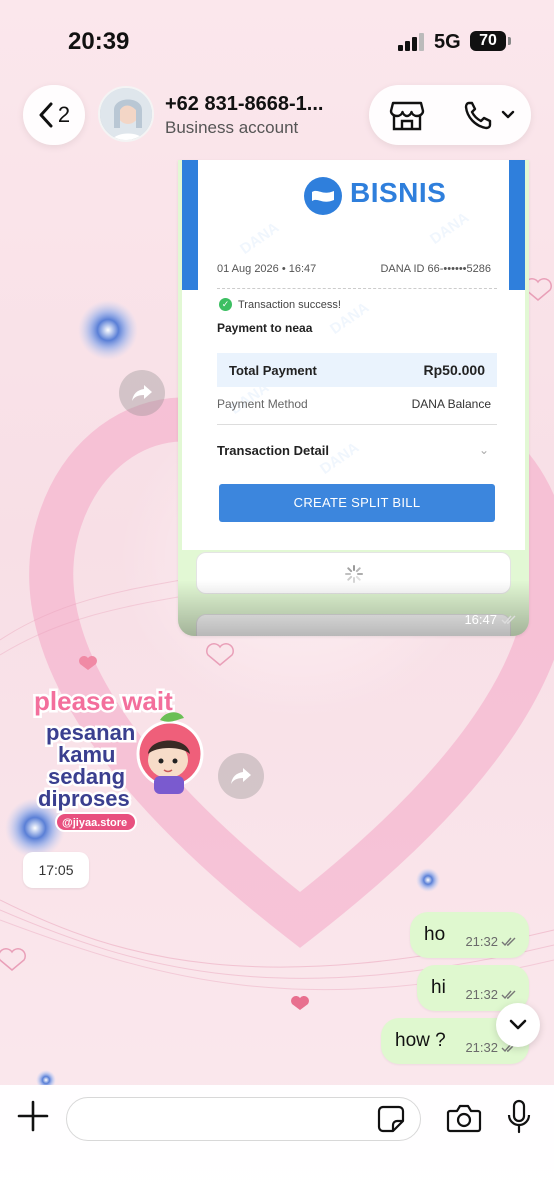 The width and height of the screenshot is (554, 1200). Describe the element at coordinates (277, 1142) in the screenshot. I see `message-composer` at that location.